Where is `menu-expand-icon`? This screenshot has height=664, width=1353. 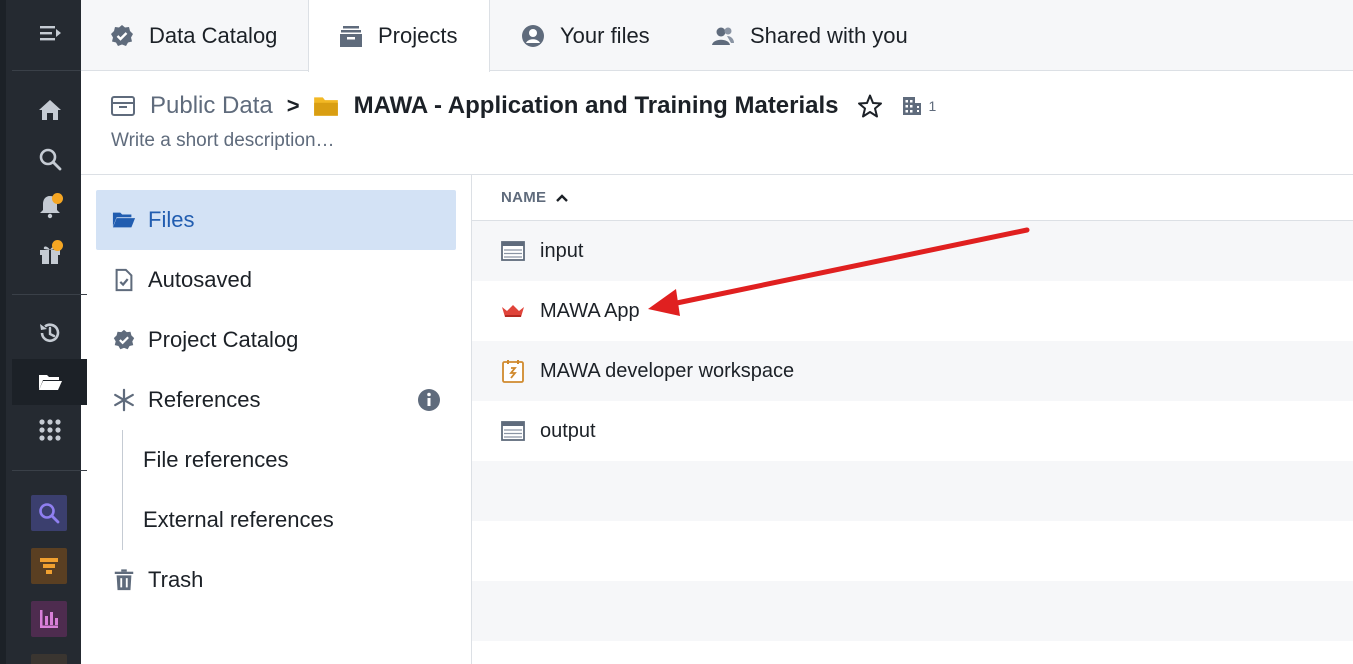 menu-expand-icon is located at coordinates (49, 33).